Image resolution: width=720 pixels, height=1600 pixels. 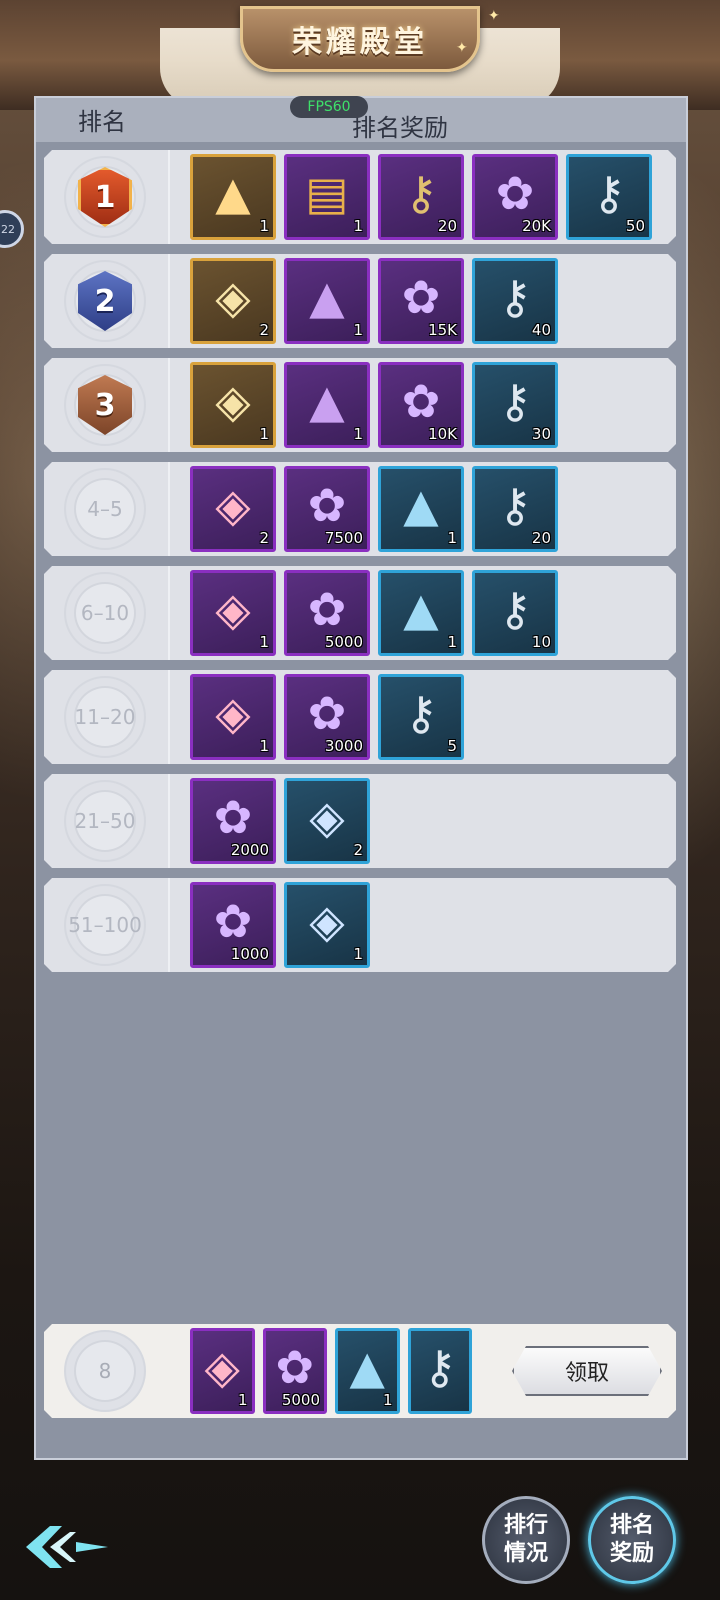 I want to click on my-reward-items: ◈ 1 ✿ 5000 ▲ 1 ⚷, so click(x=331, y=1371).